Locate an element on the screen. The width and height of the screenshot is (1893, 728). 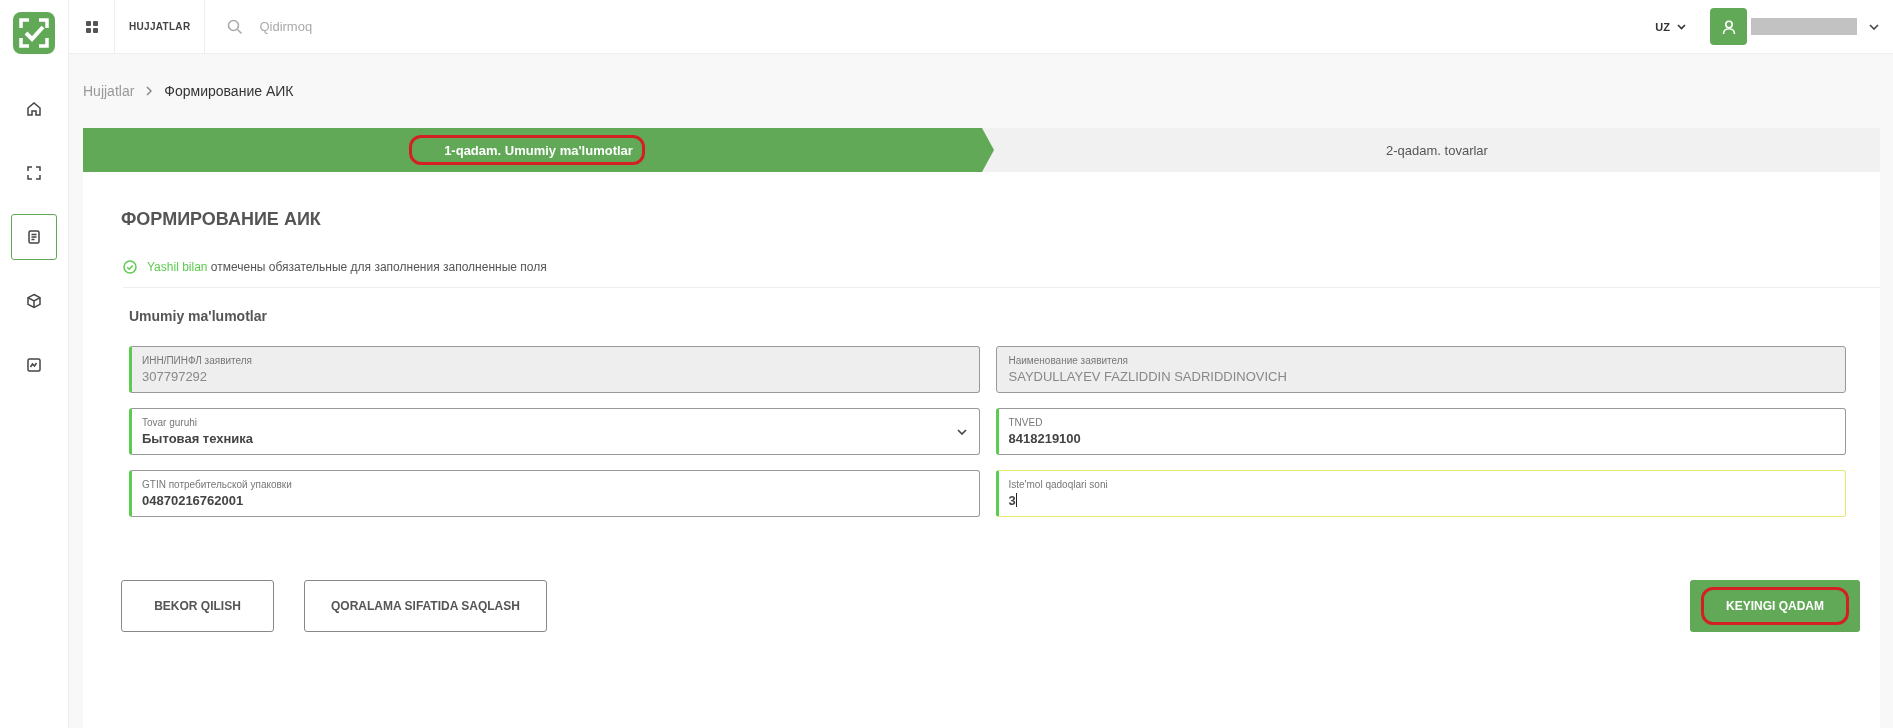
chevron-right-icon is located at coordinates (149, 91).